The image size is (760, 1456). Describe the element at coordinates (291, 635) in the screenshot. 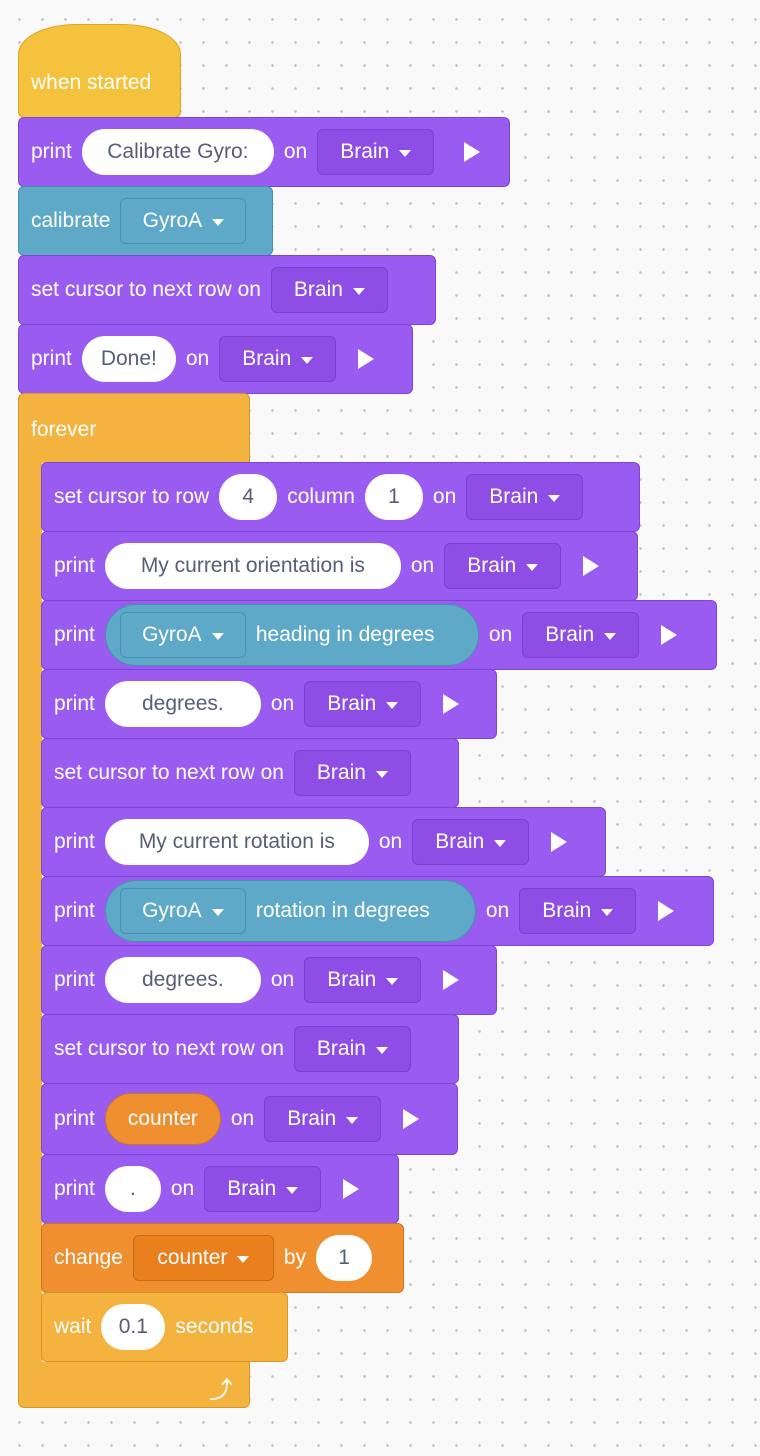

I see `gyro-heading-reporter: GyroA heading in degrees` at that location.